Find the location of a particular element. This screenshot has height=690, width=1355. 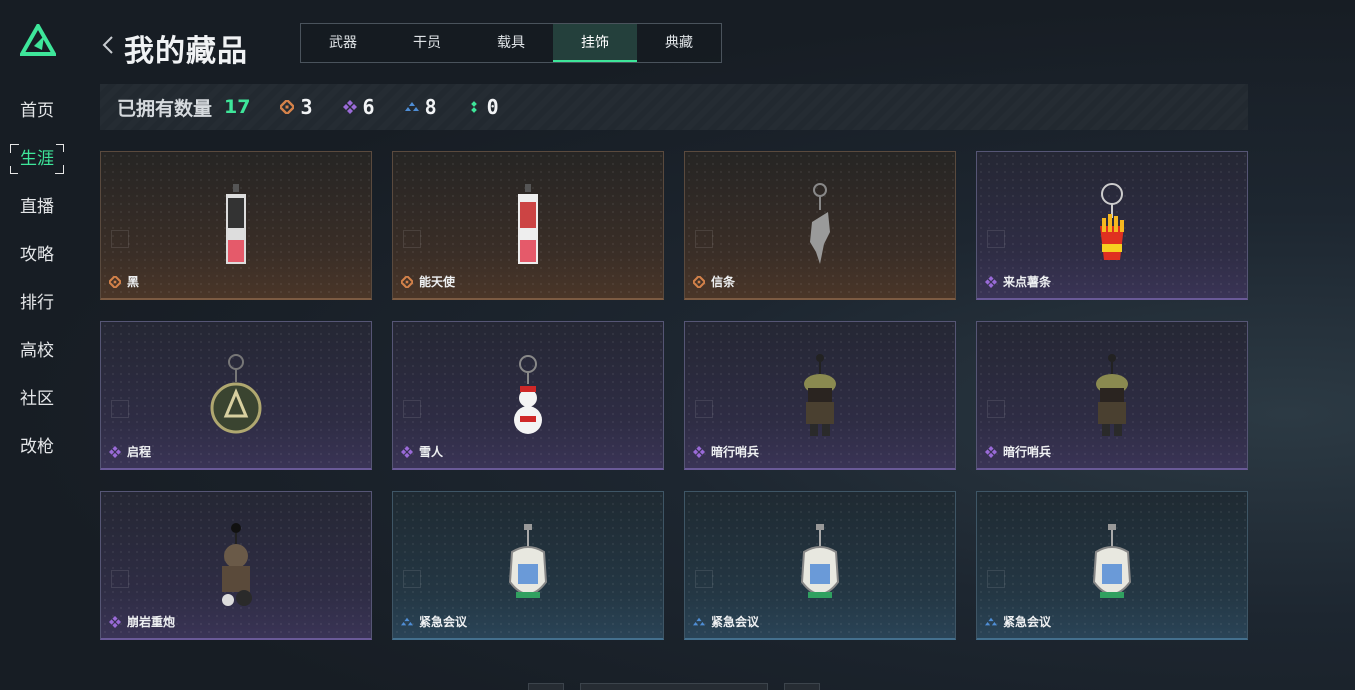

category-tabs: 武器 干员 载具 挂饰 典藏 is located at coordinates (511, 43).